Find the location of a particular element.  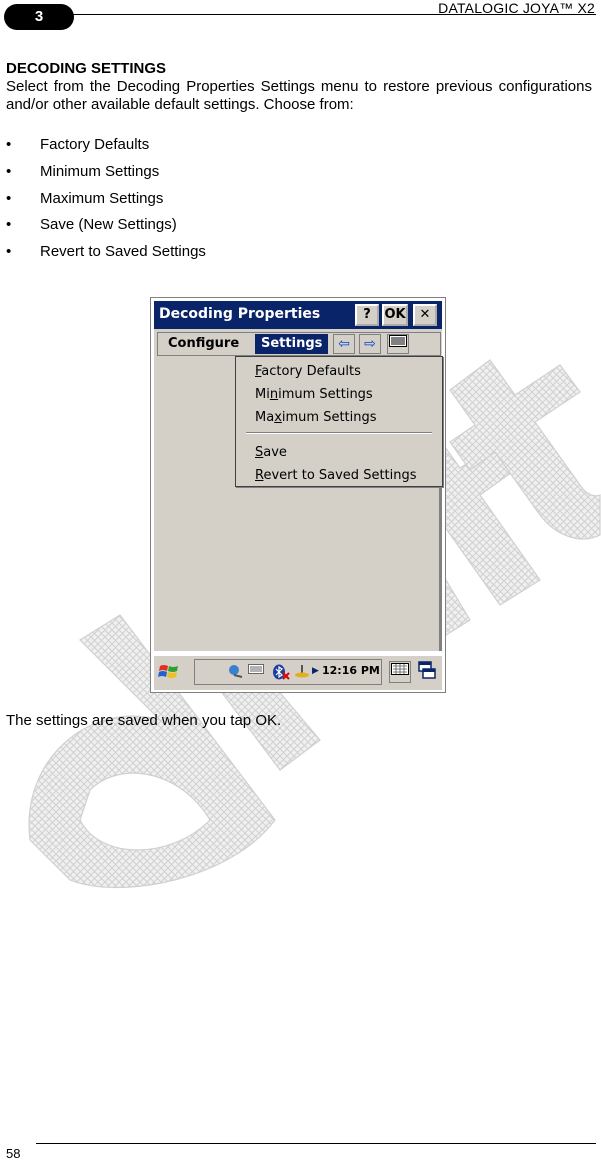

barcode-tray-icon is located at coordinates (256, 671).